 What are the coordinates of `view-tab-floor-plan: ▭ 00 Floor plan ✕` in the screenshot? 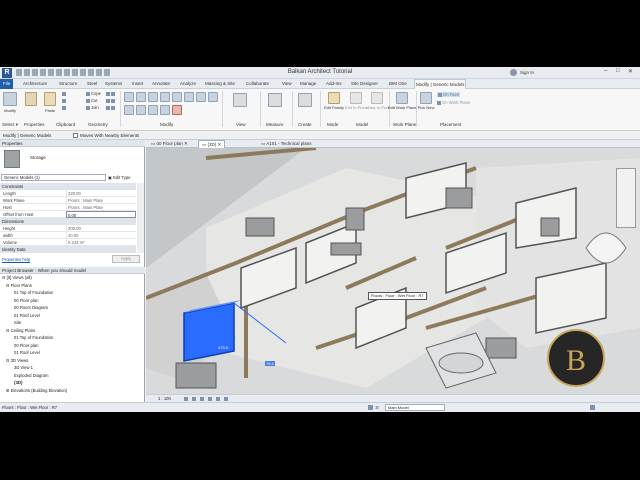 It's located at (169, 144).